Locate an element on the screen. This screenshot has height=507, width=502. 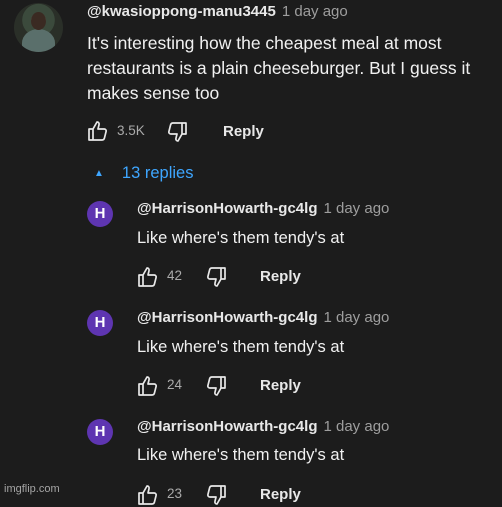
caret-up-icon: ▲ is located at coordinates (99, 173).